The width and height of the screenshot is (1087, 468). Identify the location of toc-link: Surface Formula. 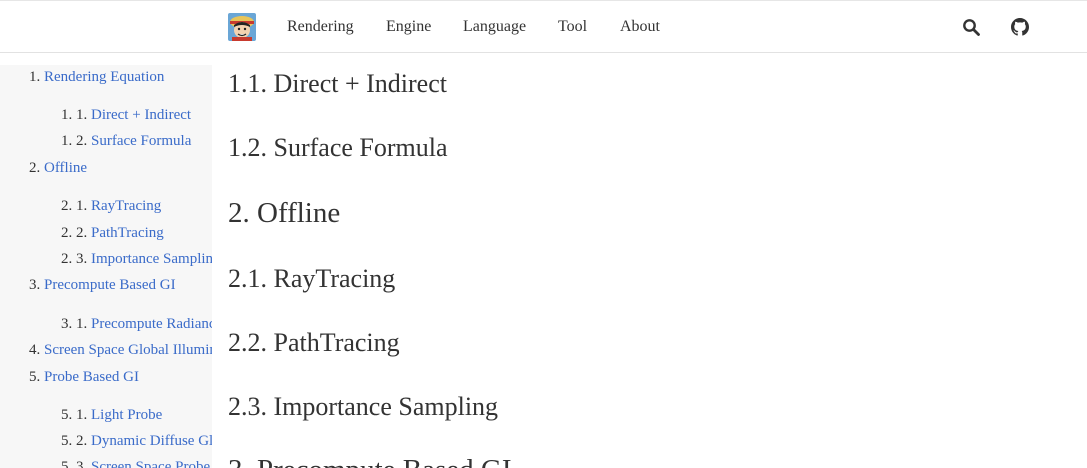
(141, 141).